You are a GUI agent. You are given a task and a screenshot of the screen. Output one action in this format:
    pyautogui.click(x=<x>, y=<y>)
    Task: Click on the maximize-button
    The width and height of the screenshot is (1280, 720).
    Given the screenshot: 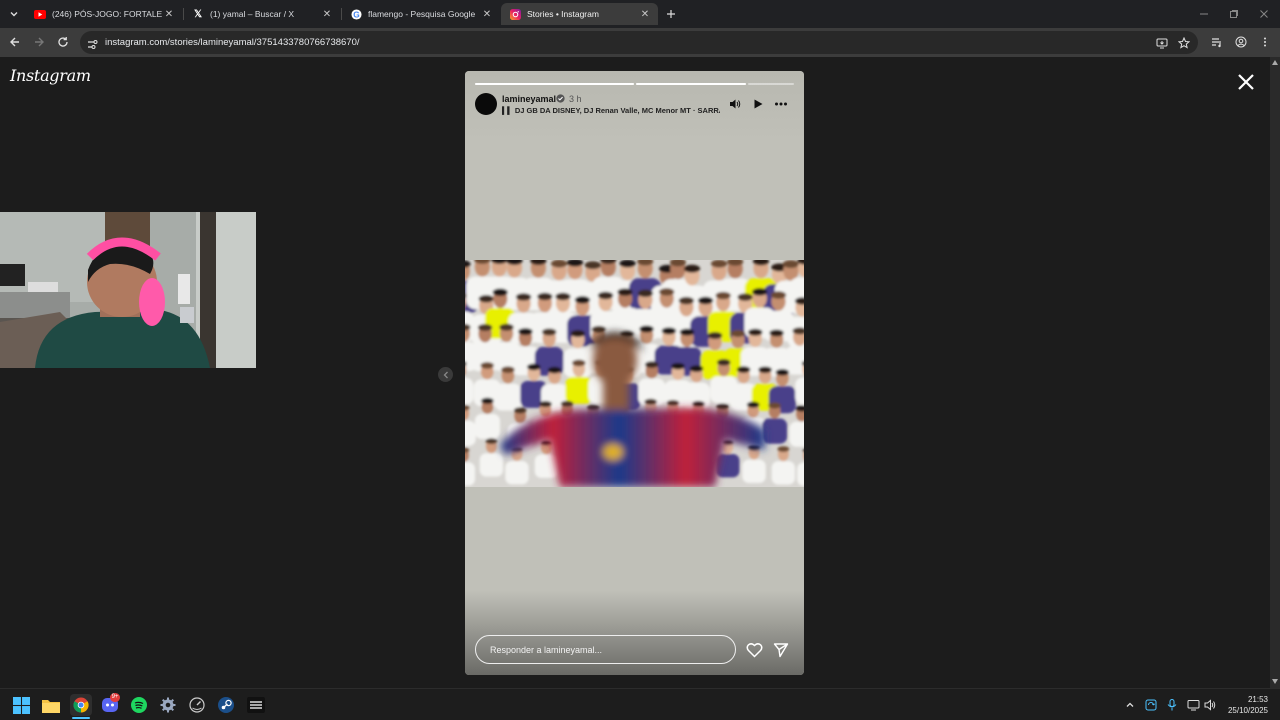 What is the action you would take?
    pyautogui.click(x=1234, y=14)
    